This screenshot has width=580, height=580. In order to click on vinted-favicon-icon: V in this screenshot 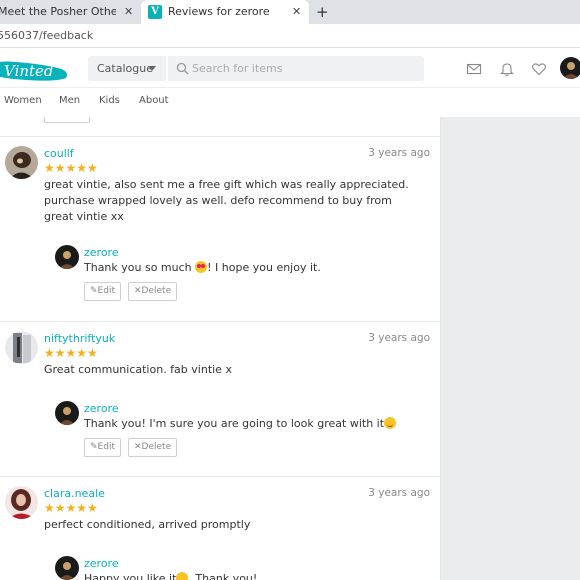, I will do `click(155, 12)`.